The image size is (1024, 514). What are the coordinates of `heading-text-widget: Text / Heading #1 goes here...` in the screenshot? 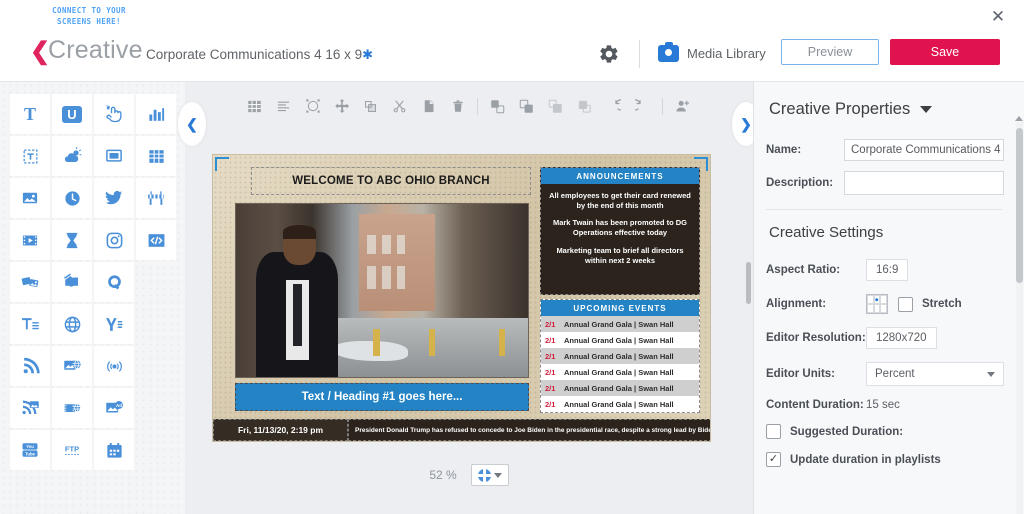 It's located at (382, 397).